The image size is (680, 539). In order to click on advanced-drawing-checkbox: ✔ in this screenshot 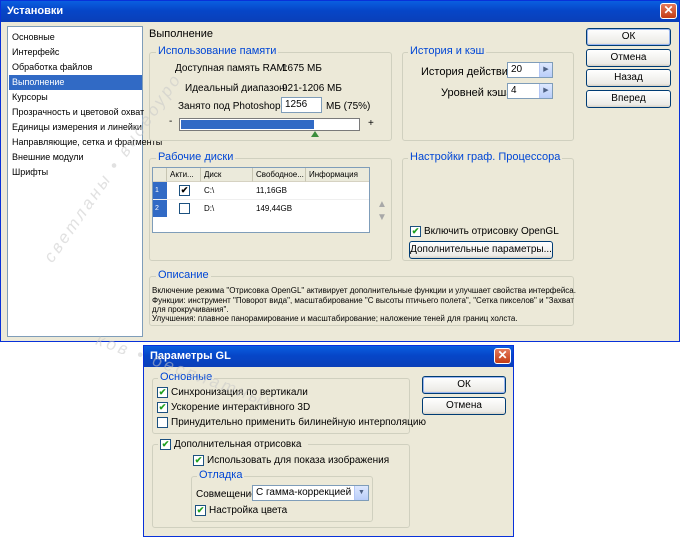, I will do `click(165, 444)`.